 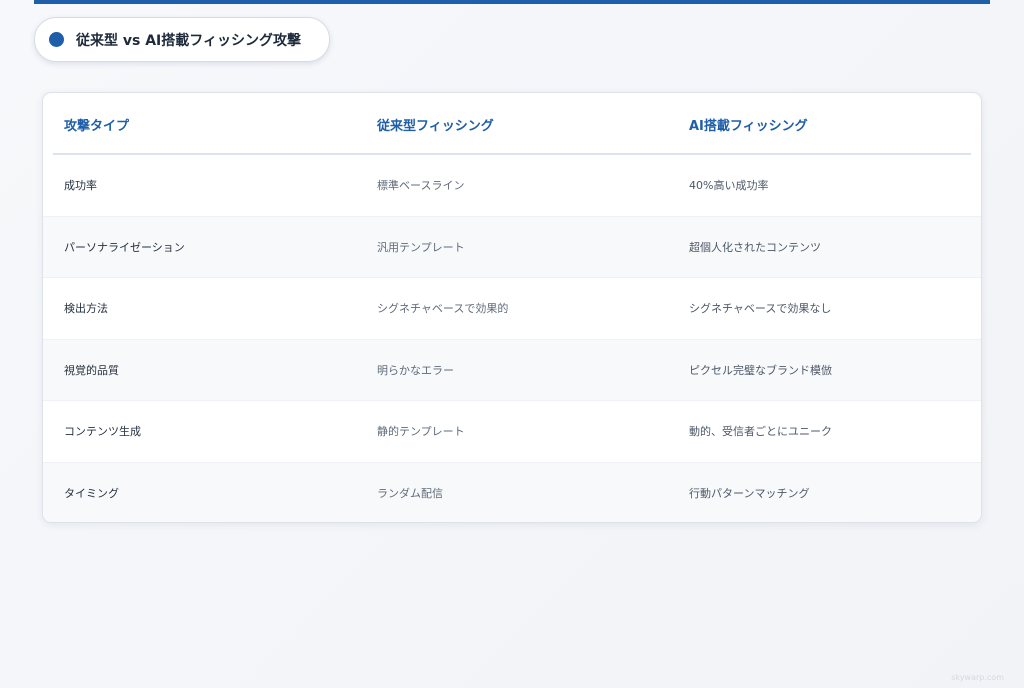 I want to click on cell-attack-type: 検出方法, so click(x=86, y=309).